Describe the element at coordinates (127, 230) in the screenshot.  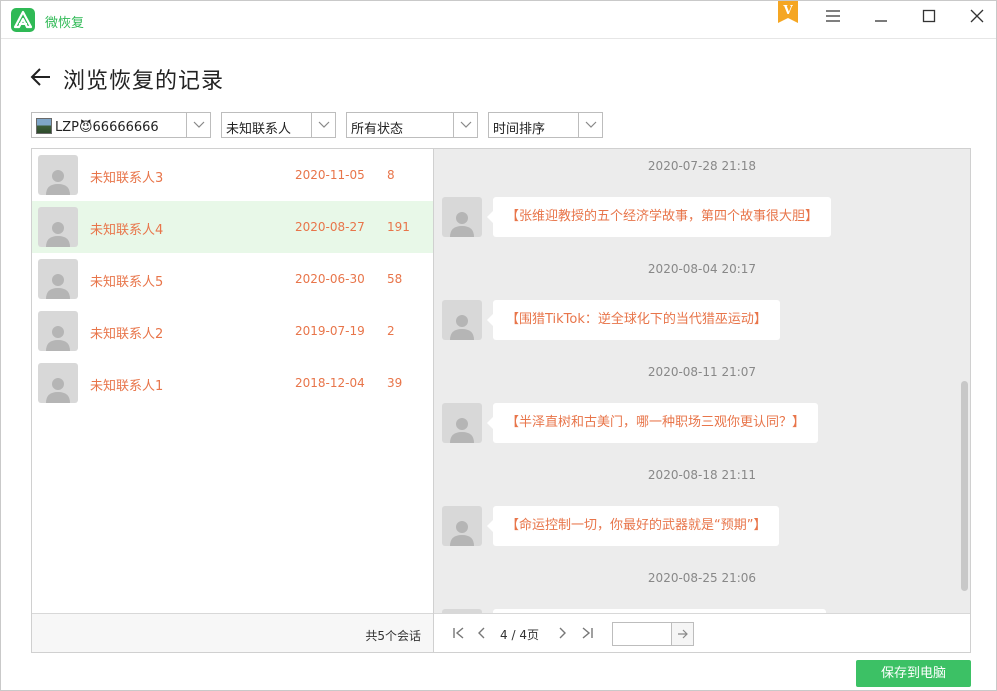
I see `conversation-name: 未知联系人4` at that location.